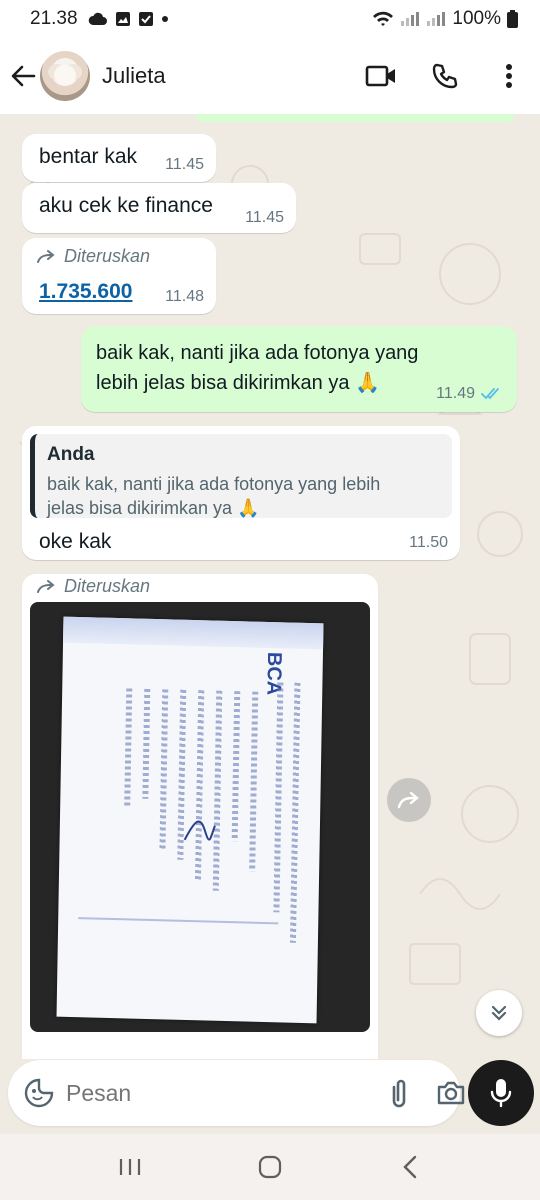 This screenshot has width=540, height=1200. I want to click on contact-name: Julieta, so click(134, 76).